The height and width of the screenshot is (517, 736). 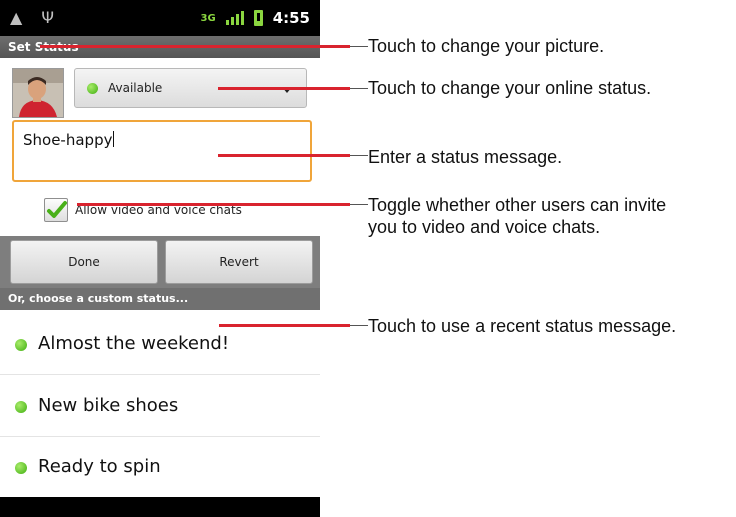 I want to click on callout-line-video, so click(x=222, y=204).